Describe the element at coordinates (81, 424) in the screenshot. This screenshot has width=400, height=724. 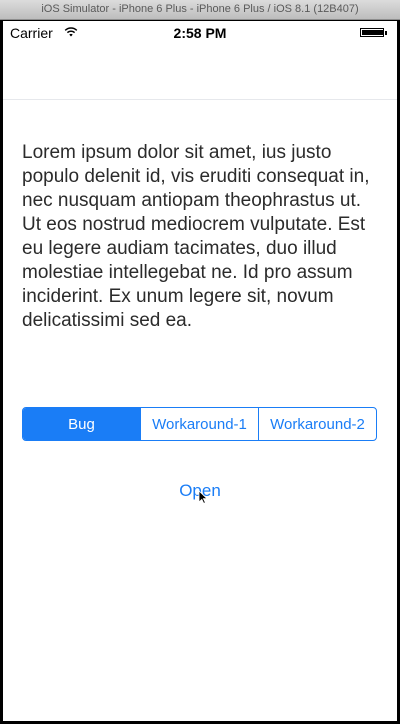
I see `segment-bug: Bug` at that location.